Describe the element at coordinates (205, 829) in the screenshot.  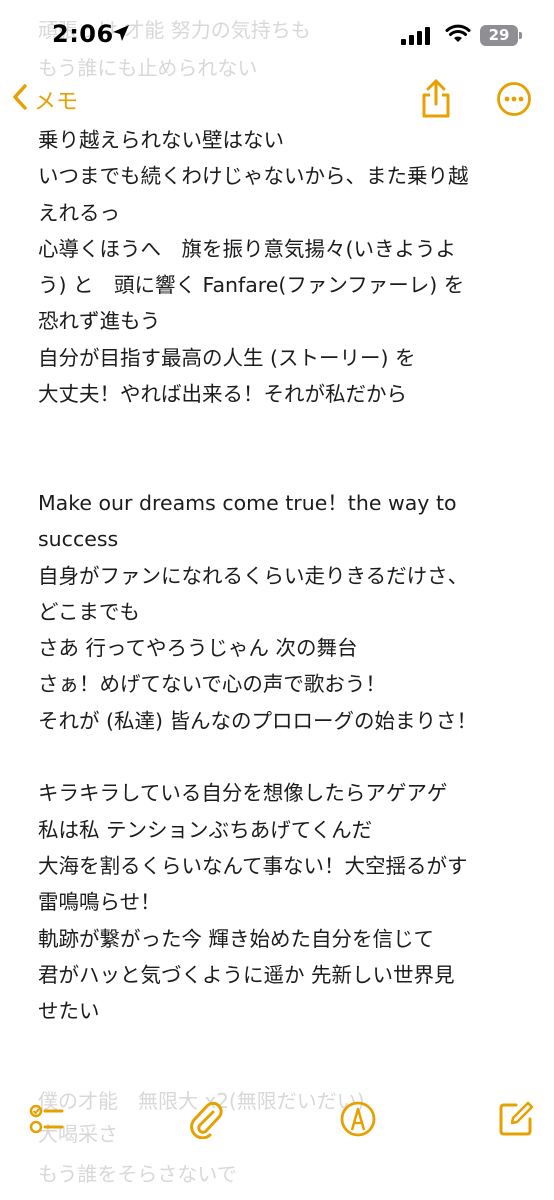
I see `note-line: 私は私 テンションぶちあげてくんだ` at that location.